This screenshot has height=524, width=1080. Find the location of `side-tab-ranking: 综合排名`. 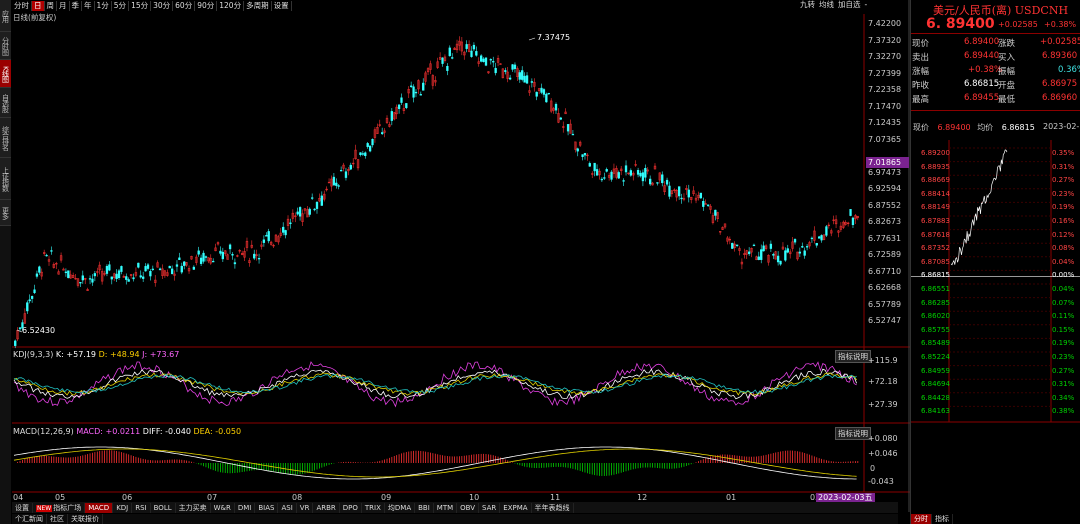

side-tab-ranking: 综合排名 is located at coordinates (5, 138).